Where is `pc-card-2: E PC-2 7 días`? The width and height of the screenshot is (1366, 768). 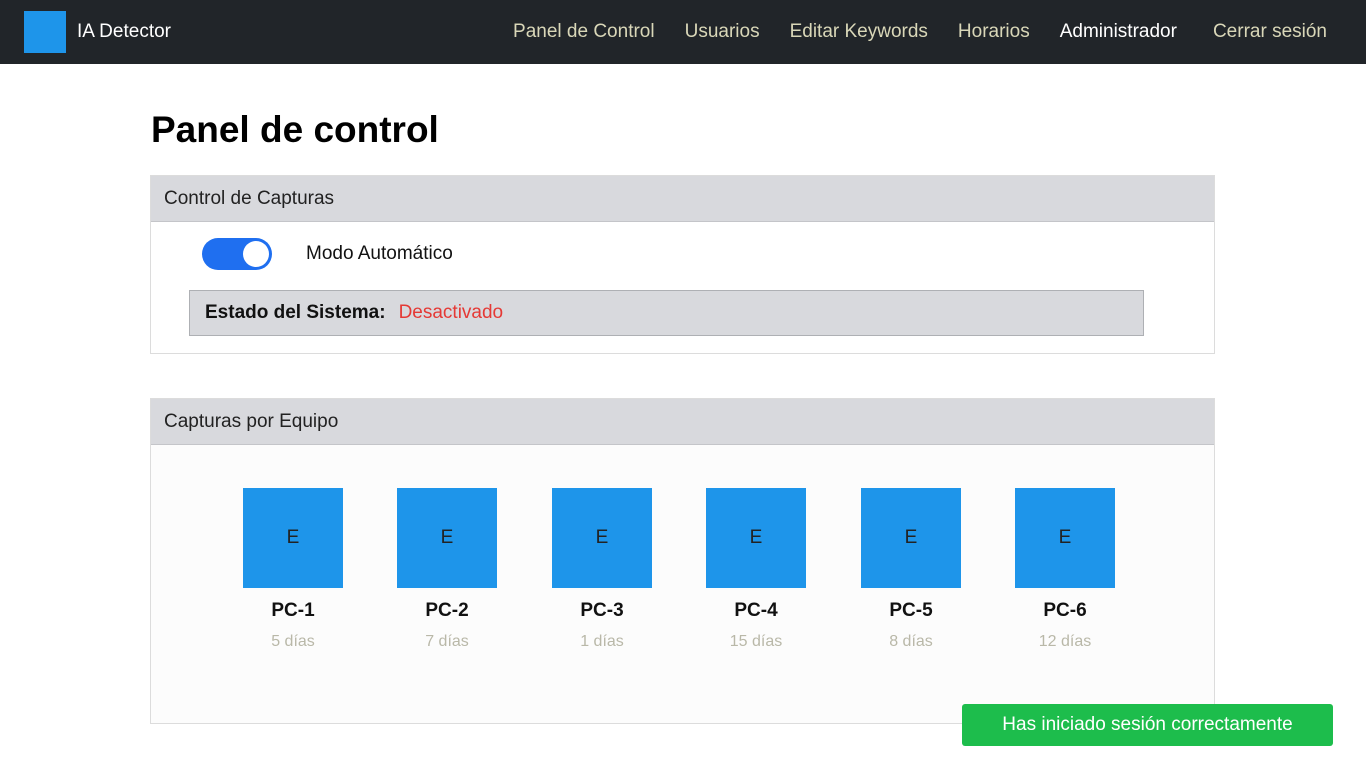 pc-card-2: E PC-2 7 días is located at coordinates (447, 570).